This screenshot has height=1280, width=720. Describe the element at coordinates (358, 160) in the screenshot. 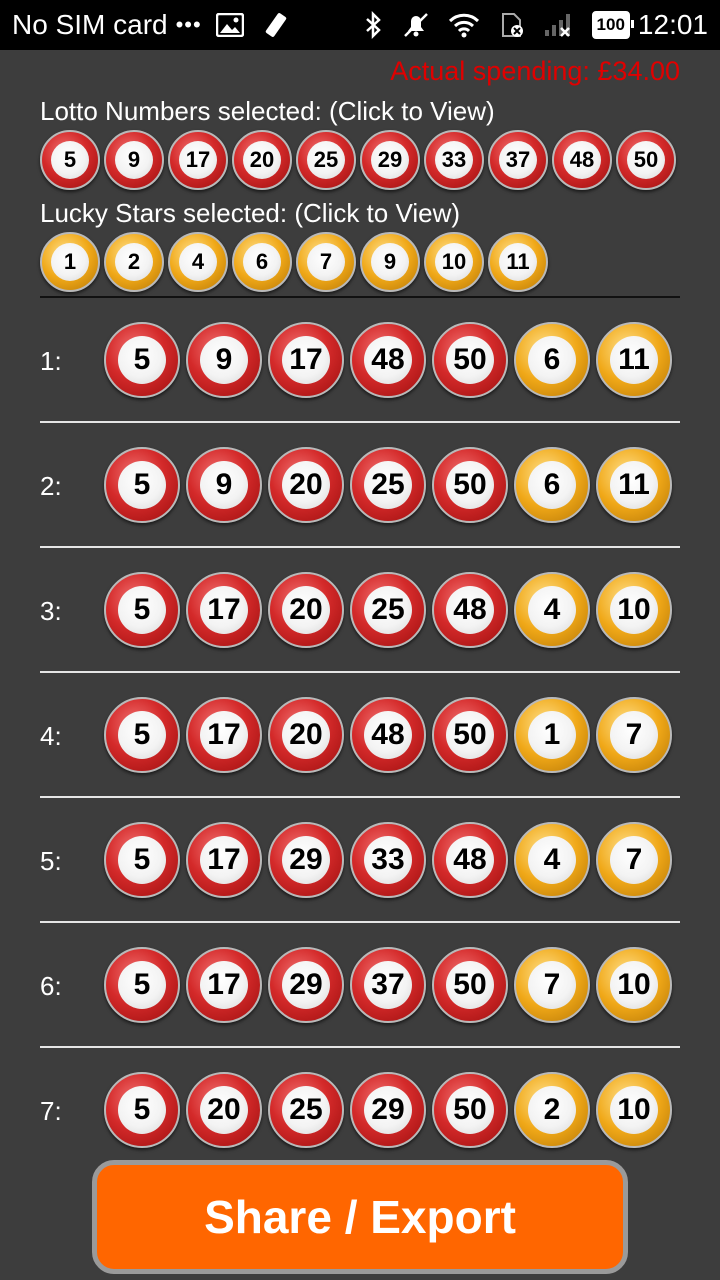

I see `lotto-numbers-row: 5 9 17 20 25 29 33 37 48 50` at that location.